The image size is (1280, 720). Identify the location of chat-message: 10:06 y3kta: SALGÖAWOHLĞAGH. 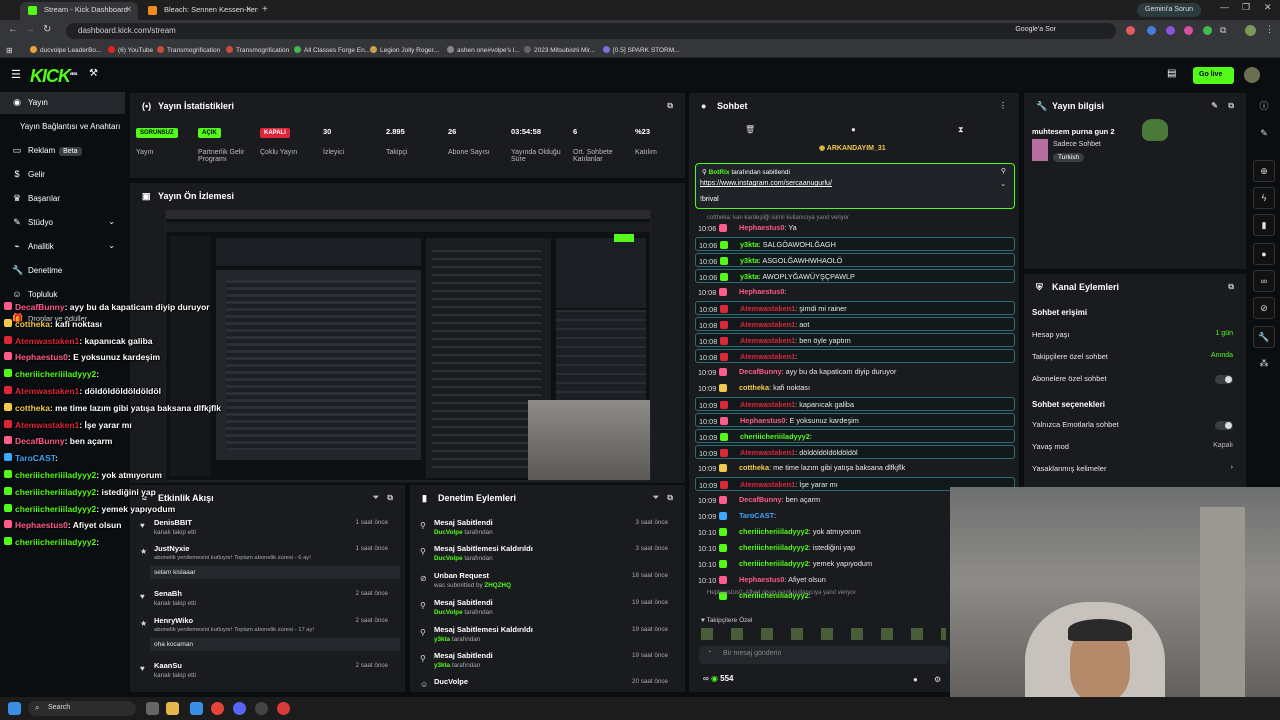
(855, 244).